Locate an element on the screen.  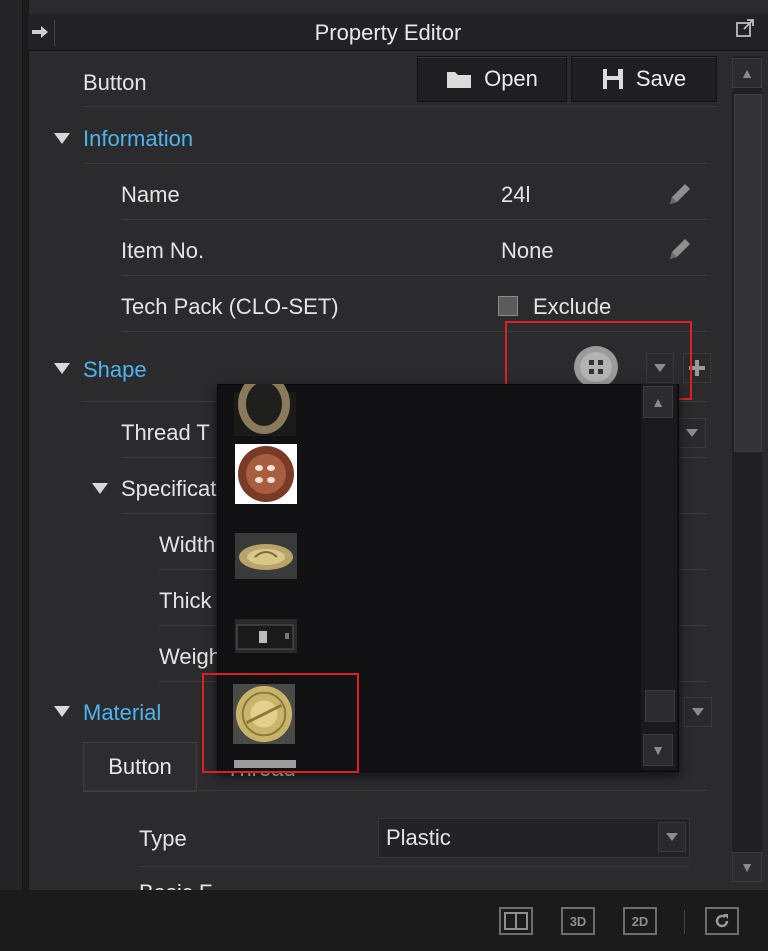
scroll-down-button: ▼ is located at coordinates (747, 867).